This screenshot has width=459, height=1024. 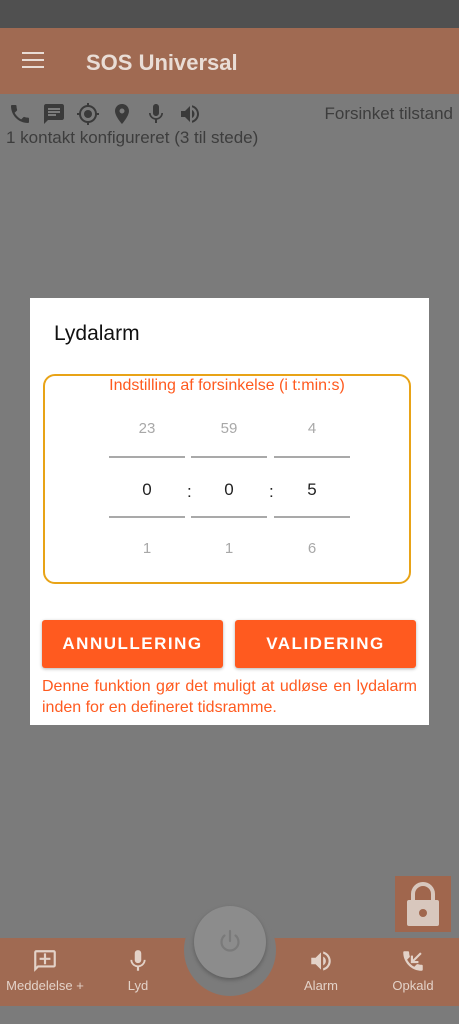 I want to click on power-button, so click(x=230, y=942).